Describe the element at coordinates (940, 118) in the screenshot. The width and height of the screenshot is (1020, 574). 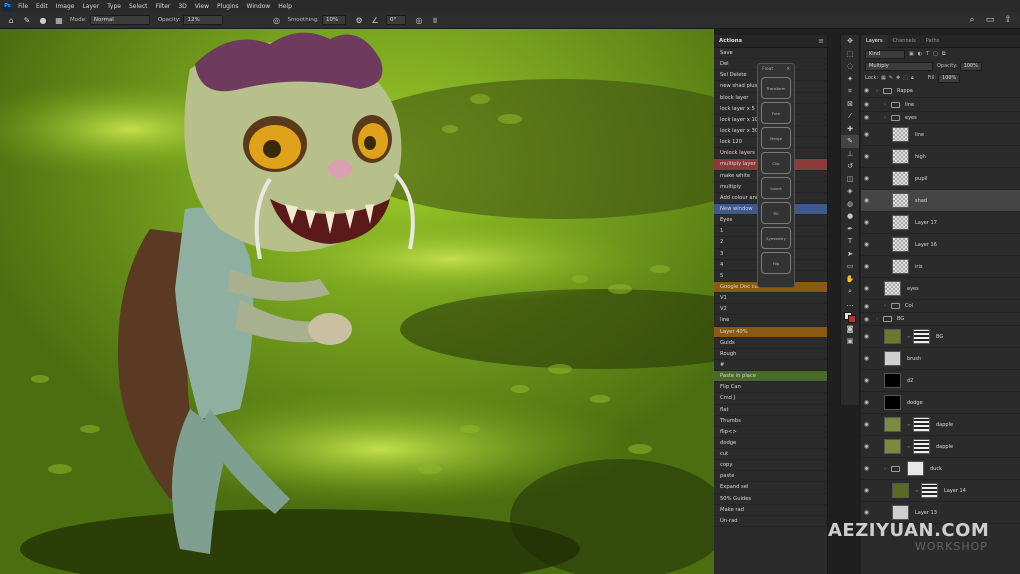
I see `layer-row: ◉ › eyes` at that location.